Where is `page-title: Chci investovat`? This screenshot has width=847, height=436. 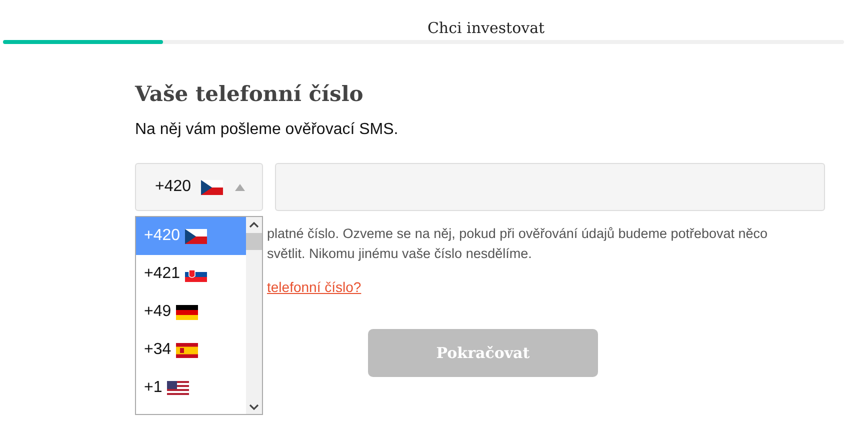 page-title: Chci investovat is located at coordinates (486, 28).